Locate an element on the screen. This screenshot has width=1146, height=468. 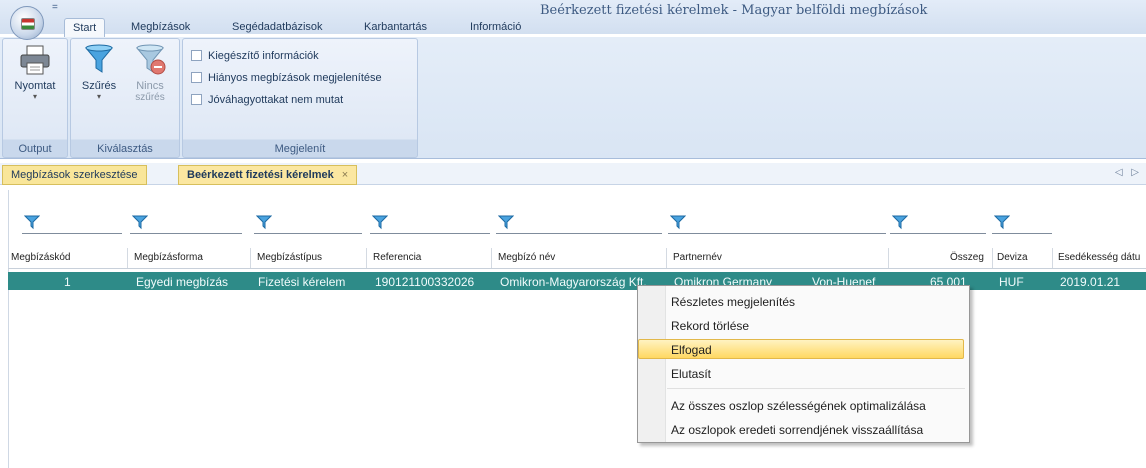
context-menu-icon-strip is located at coordinates (652, 364).